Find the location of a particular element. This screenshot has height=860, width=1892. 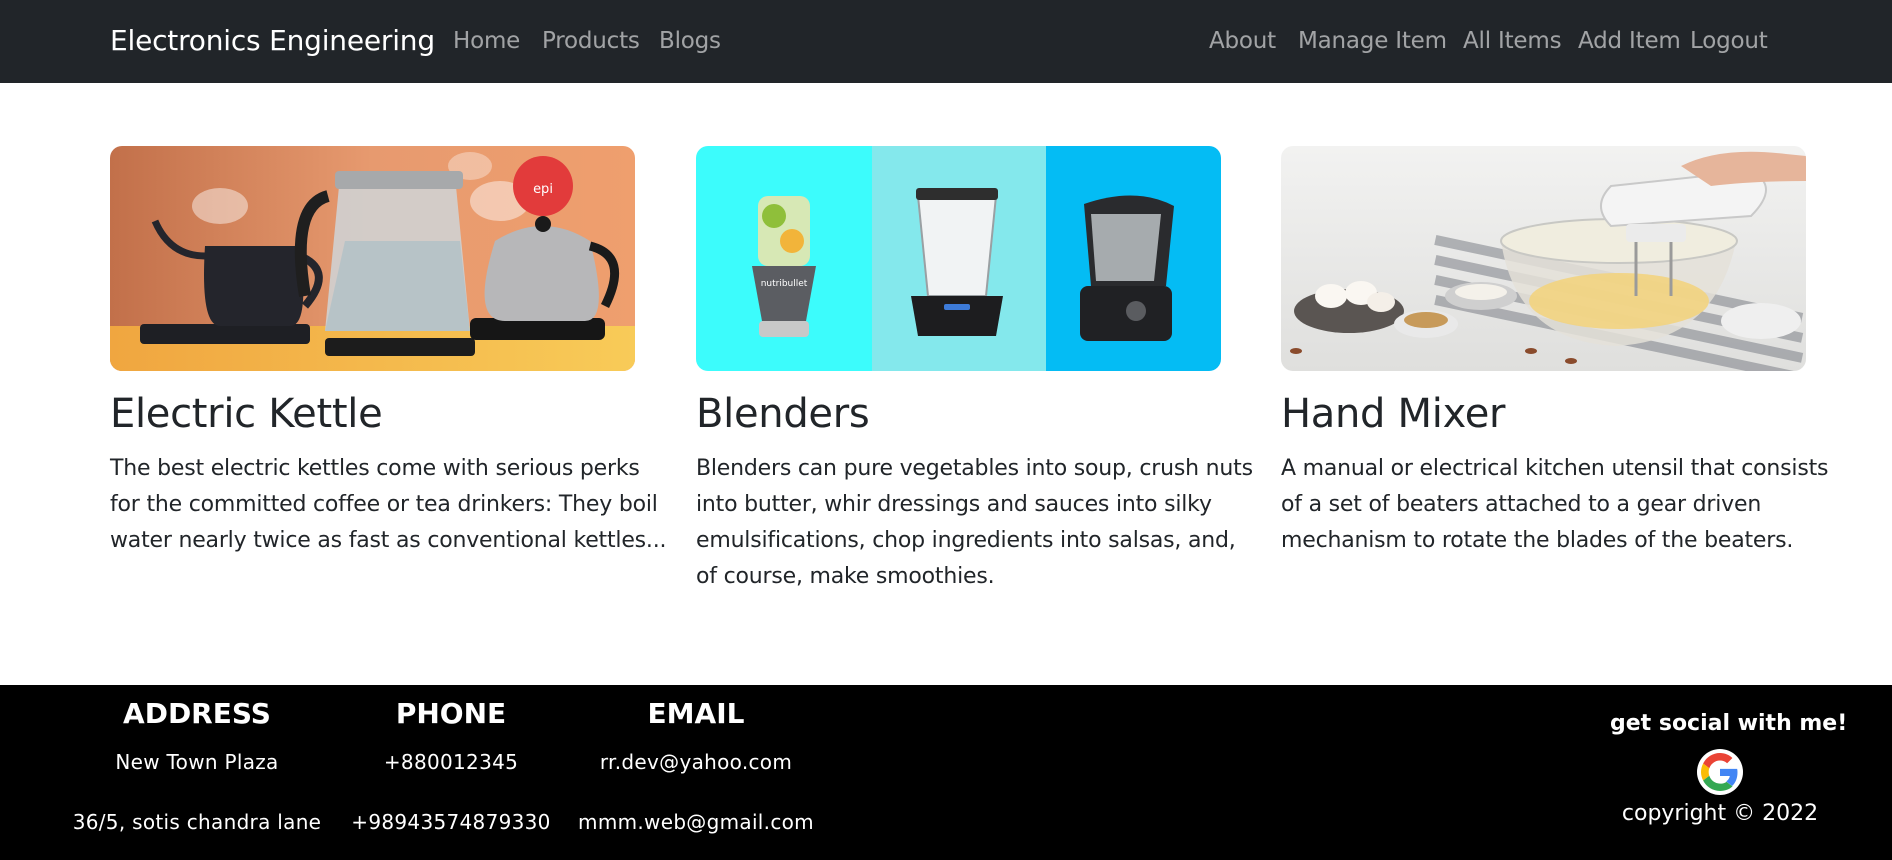

nav-link-home: Home is located at coordinates (486, 41).